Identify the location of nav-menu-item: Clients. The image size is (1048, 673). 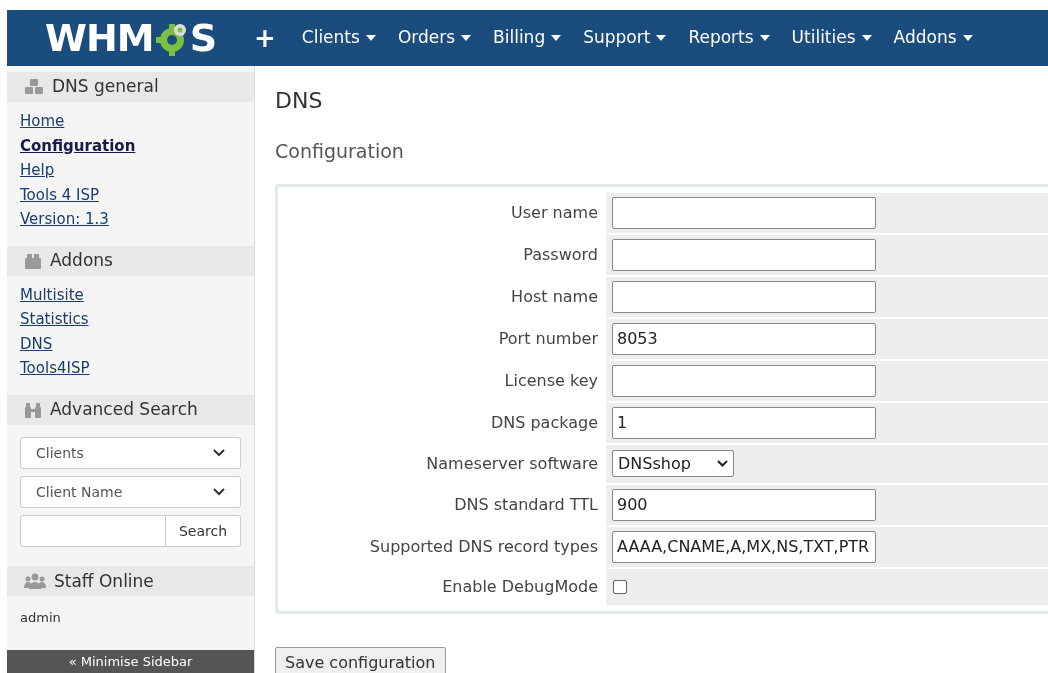
(338, 38).